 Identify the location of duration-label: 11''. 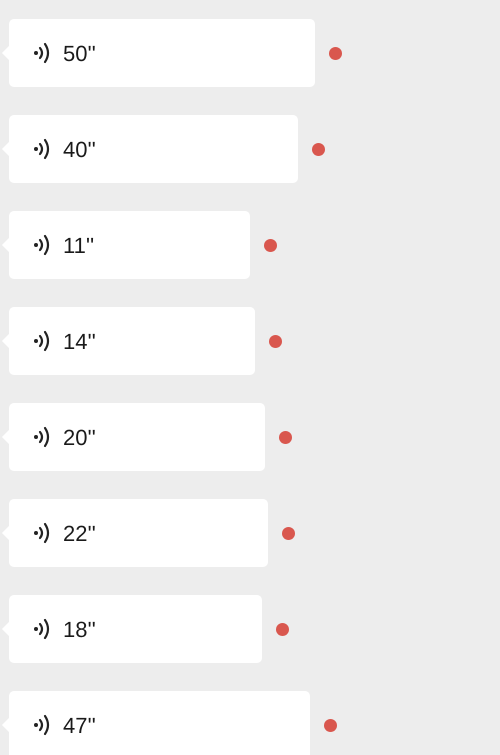
(78, 246).